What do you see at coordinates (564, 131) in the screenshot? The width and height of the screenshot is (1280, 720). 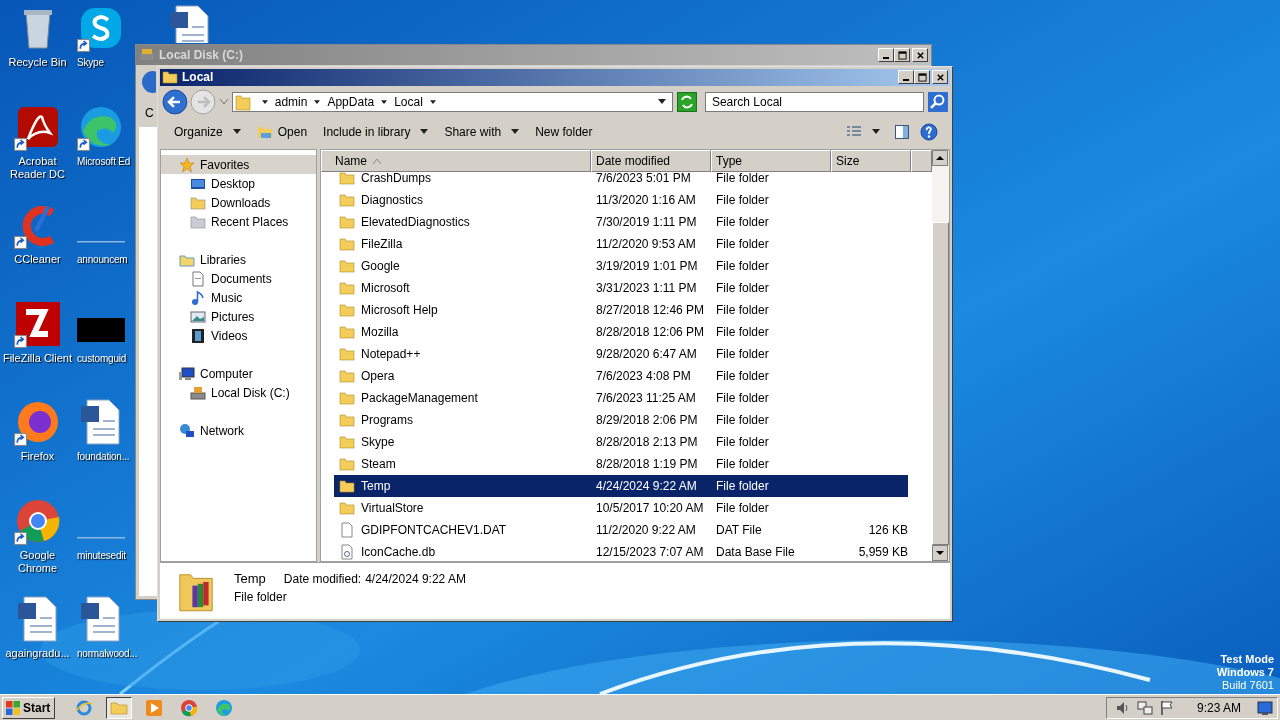 I see `toolbar-button: New folder` at bounding box center [564, 131].